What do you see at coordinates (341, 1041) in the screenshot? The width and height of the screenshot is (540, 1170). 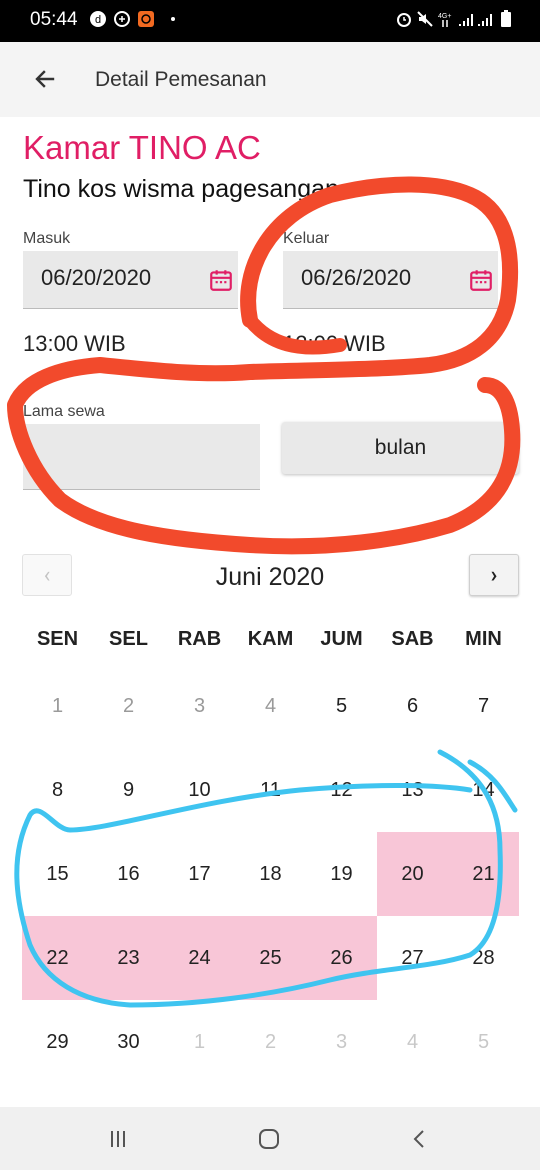 I see `calendar-day-other-month: 3` at bounding box center [341, 1041].